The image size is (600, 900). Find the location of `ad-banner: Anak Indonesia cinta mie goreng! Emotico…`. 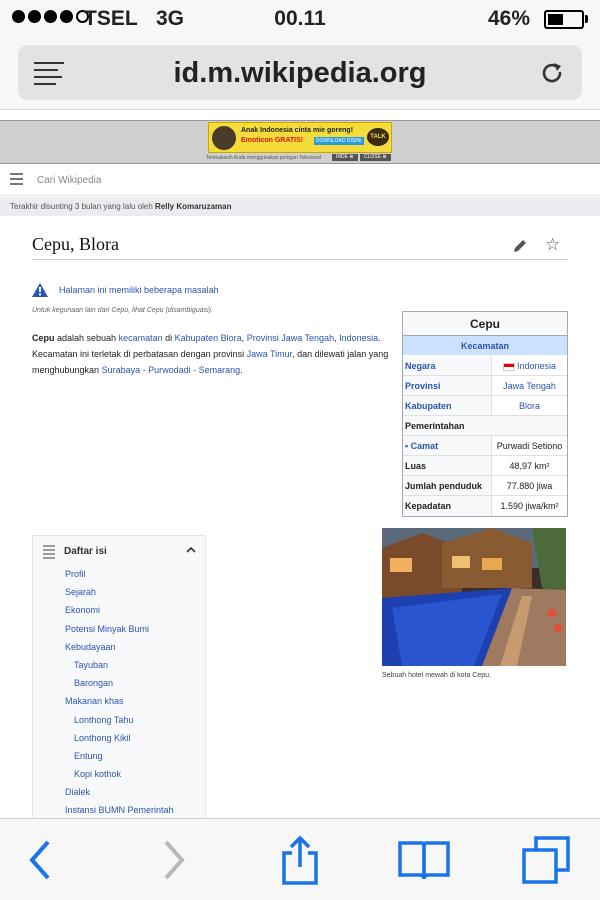

ad-banner: Anak Indonesia cinta mie goreng! Emotico… is located at coordinates (300, 142).